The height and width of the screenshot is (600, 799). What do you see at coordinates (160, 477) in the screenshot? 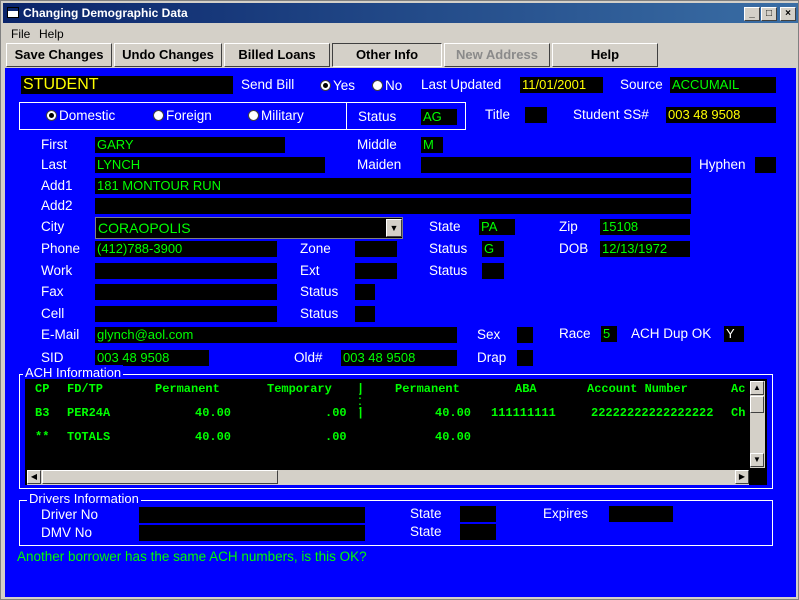
I see `scroll-thumb-horizontal` at bounding box center [160, 477].